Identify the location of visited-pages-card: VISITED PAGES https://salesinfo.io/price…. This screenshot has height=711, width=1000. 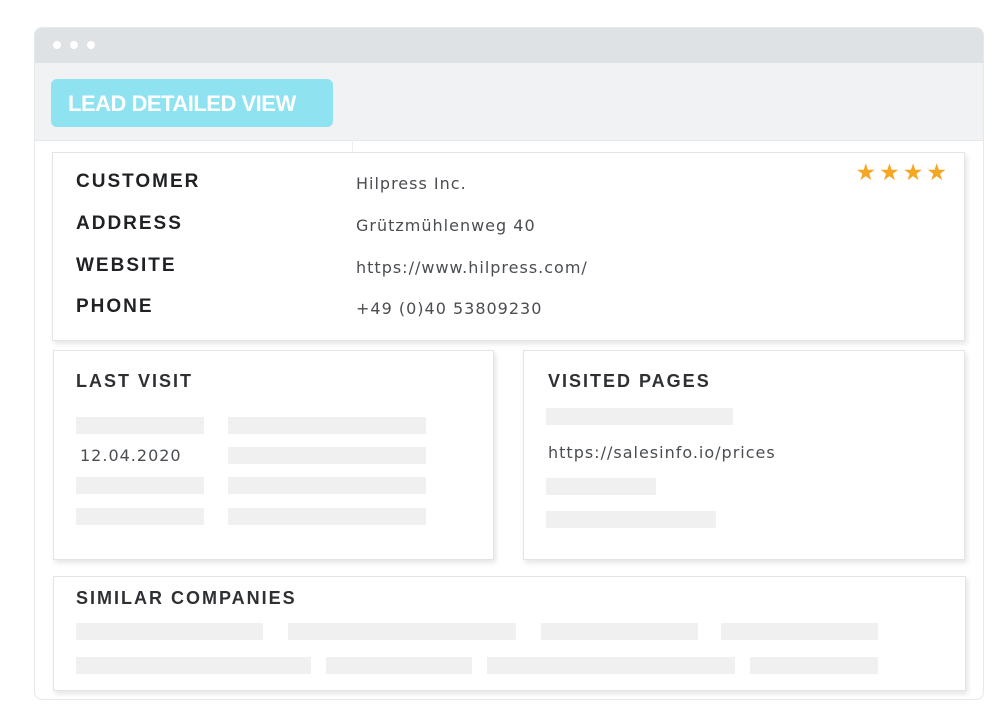
(744, 455).